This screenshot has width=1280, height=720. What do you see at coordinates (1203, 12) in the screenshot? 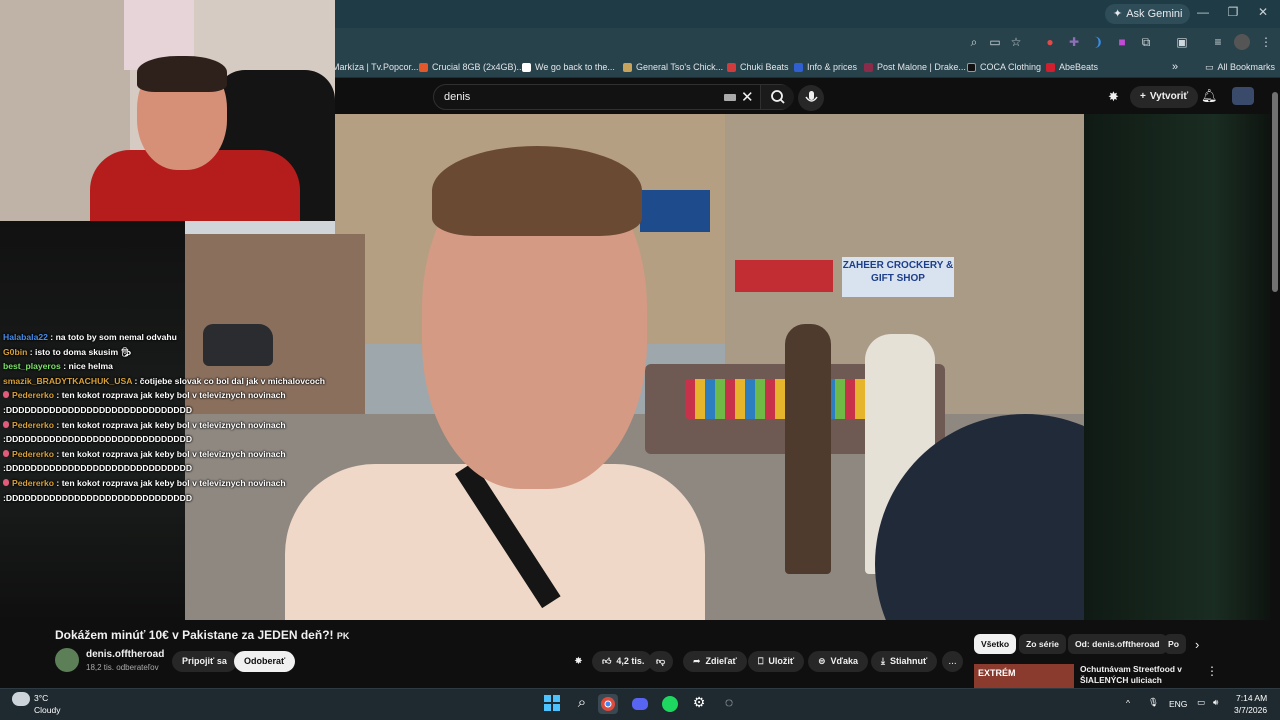
I see `minimize-icon: —` at bounding box center [1203, 12].